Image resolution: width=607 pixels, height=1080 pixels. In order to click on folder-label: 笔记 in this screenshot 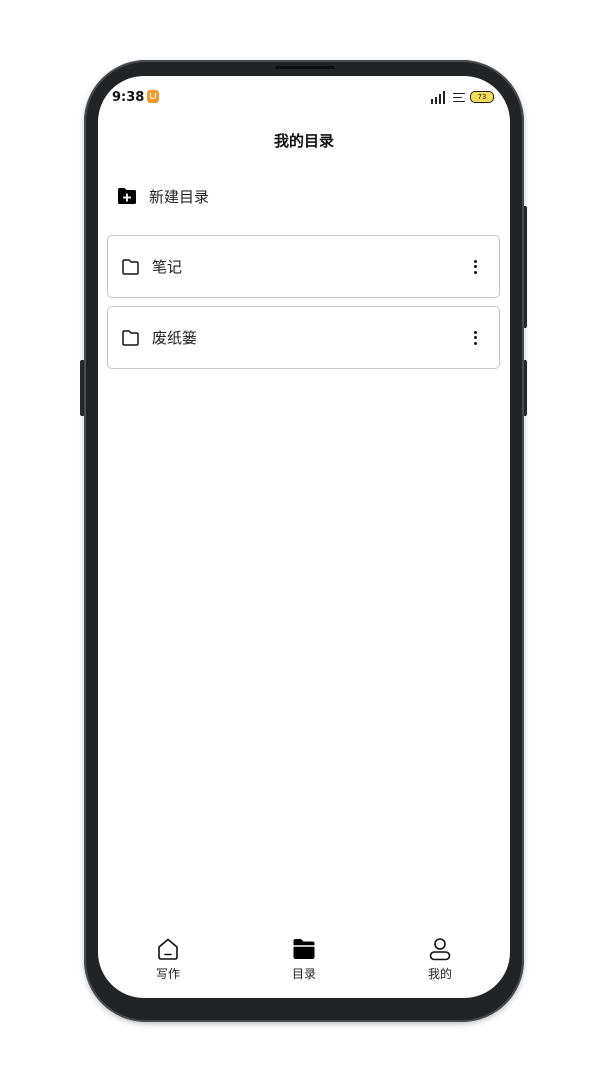, I will do `click(167, 267)`.